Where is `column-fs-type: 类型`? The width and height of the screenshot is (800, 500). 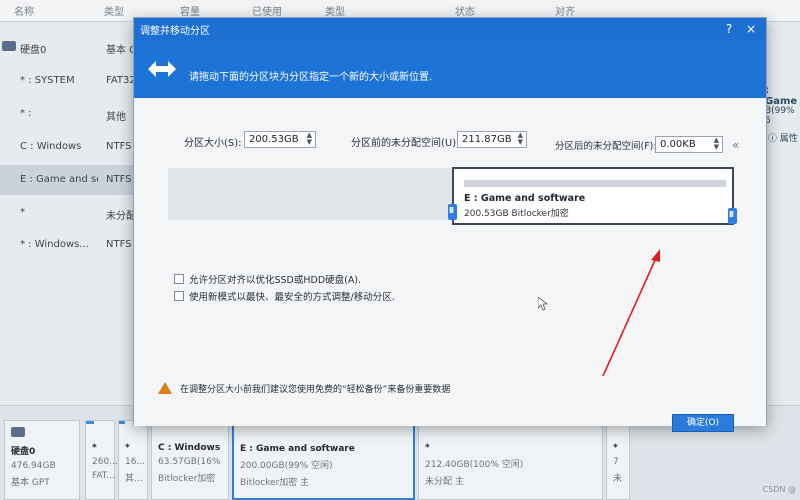 column-fs-type: 类型 is located at coordinates (335, 10).